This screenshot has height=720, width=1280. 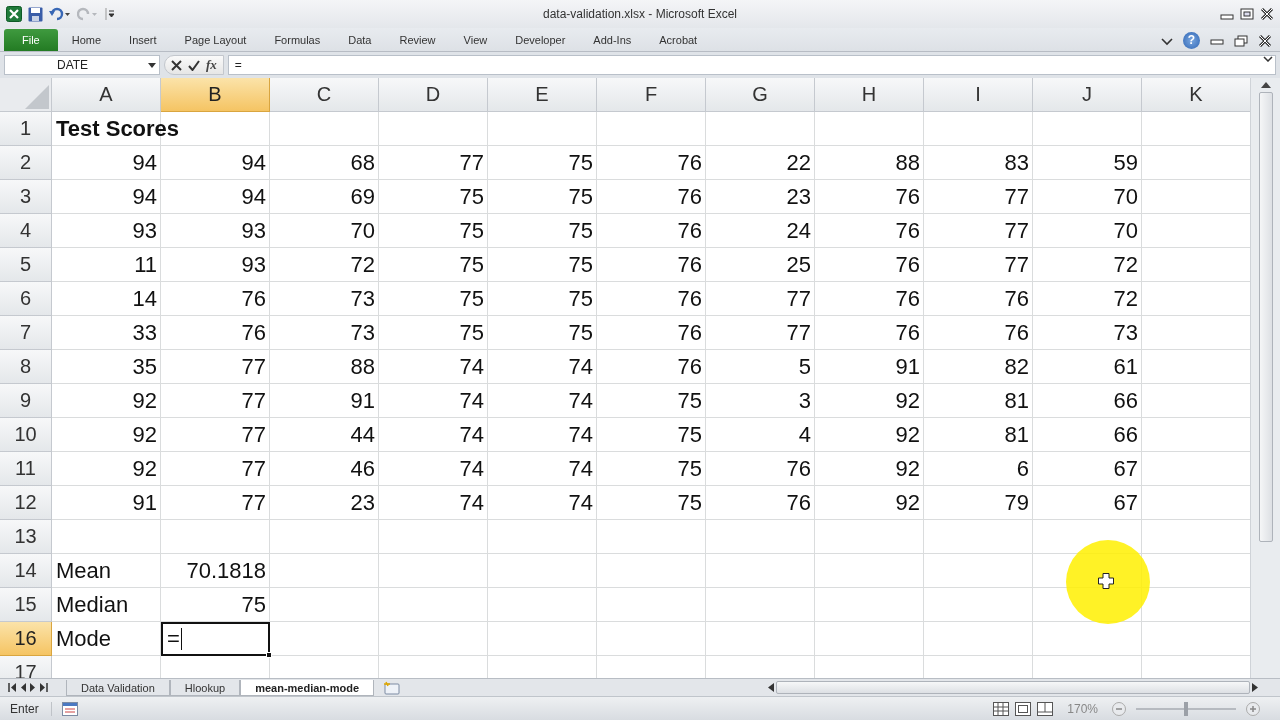 What do you see at coordinates (771, 687) in the screenshot?
I see `scroll-left-icon` at bounding box center [771, 687].